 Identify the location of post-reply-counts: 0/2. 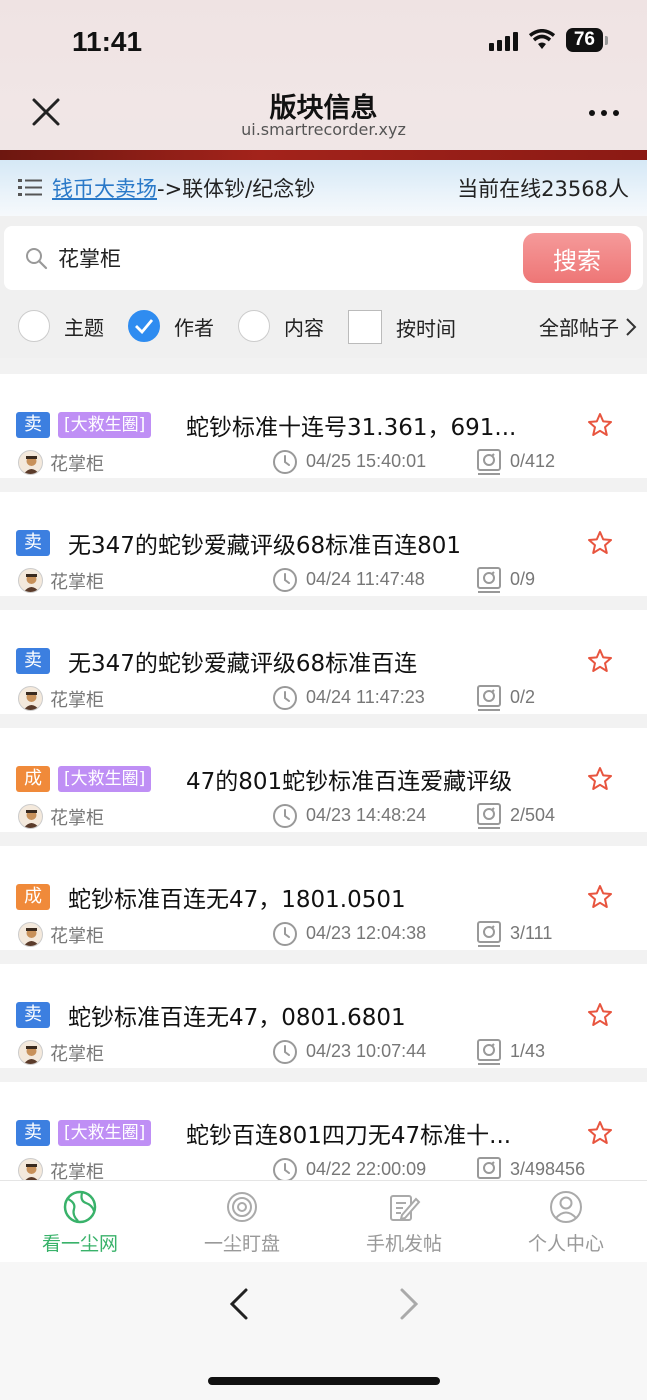
(523, 697).